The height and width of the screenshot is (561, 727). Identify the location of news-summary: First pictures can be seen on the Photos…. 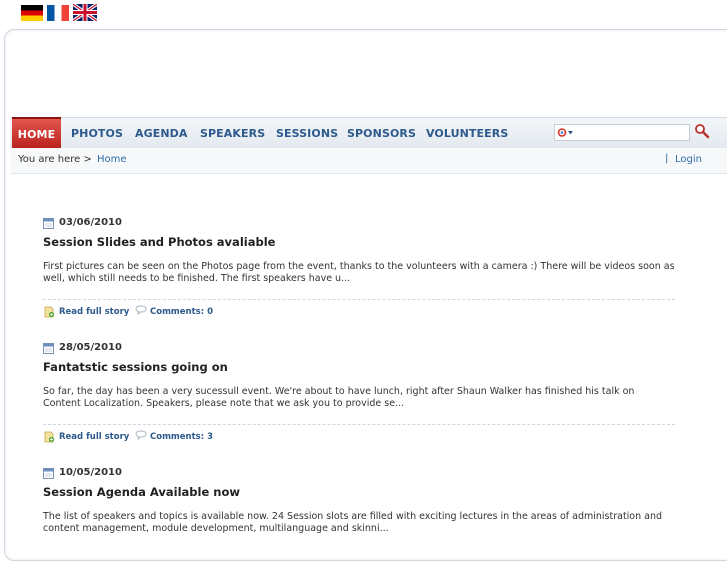
(359, 272).